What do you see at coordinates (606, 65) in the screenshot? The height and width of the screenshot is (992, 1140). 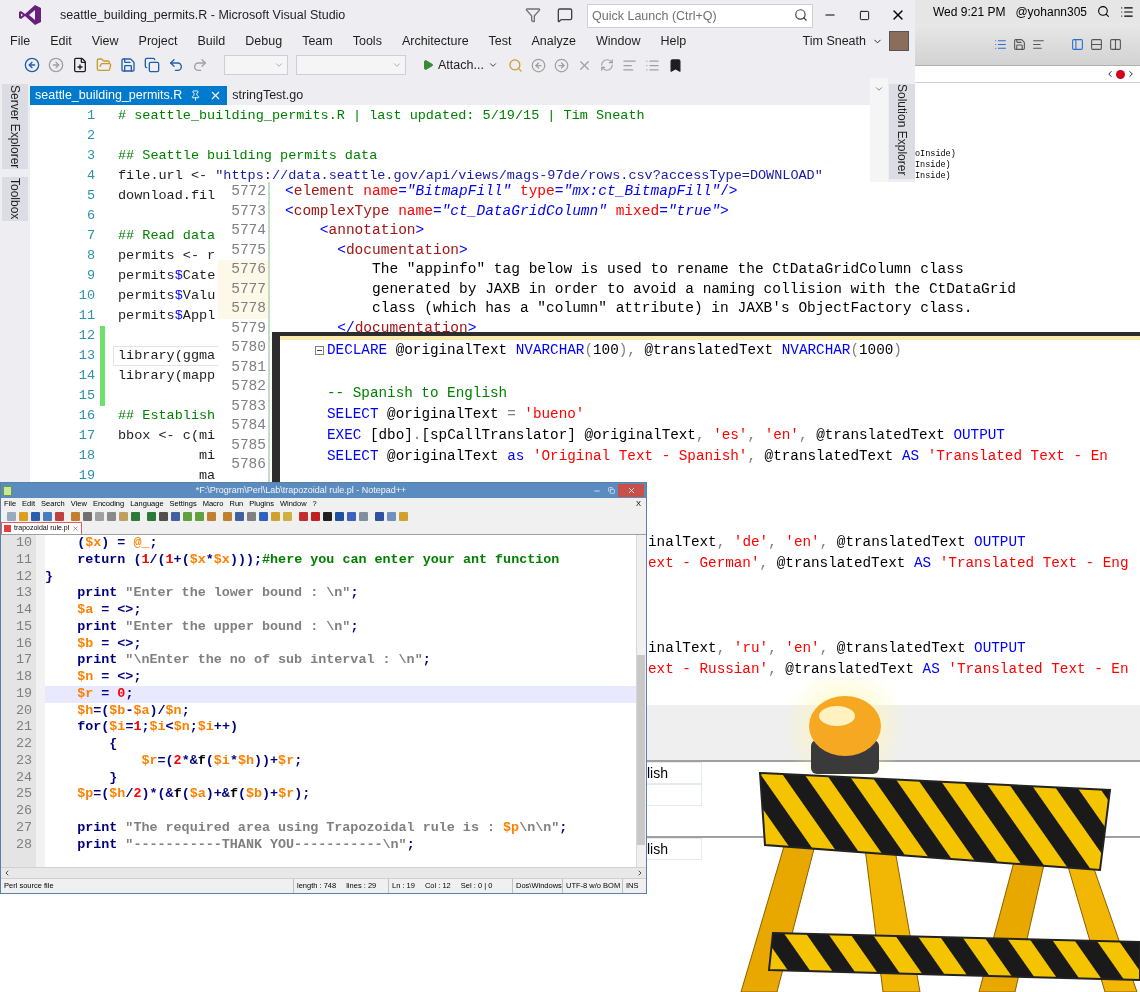 I see `refresh-icon` at bounding box center [606, 65].